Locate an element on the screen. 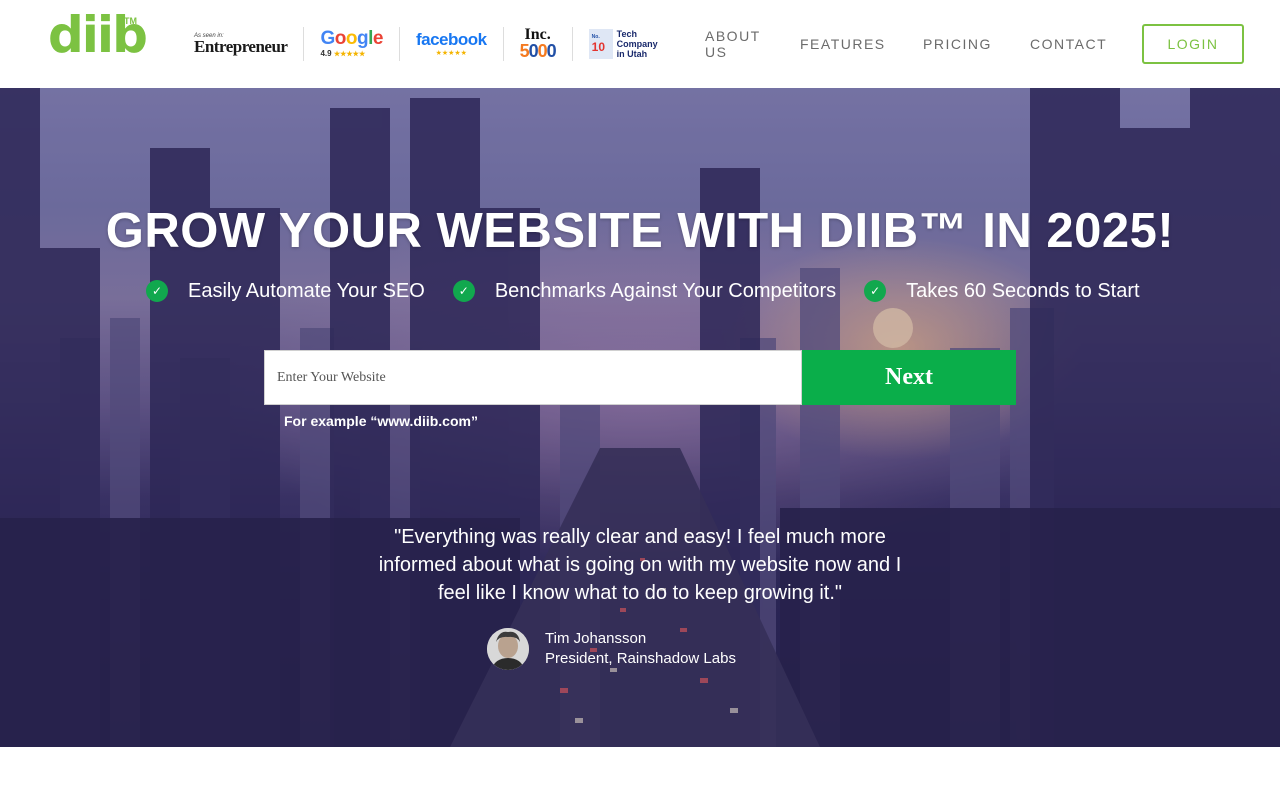 The width and height of the screenshot is (1280, 800). testimonial-author: Tim Johansson President, Rainshadow Labs is located at coordinates (611, 649).